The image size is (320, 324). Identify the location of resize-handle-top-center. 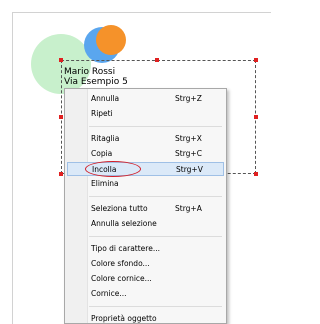
(157, 60).